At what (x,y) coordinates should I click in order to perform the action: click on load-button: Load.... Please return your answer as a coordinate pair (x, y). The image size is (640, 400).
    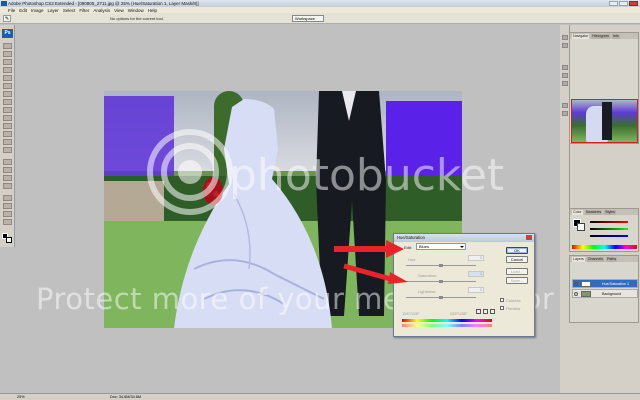
    Looking at the image, I should click on (517, 271).